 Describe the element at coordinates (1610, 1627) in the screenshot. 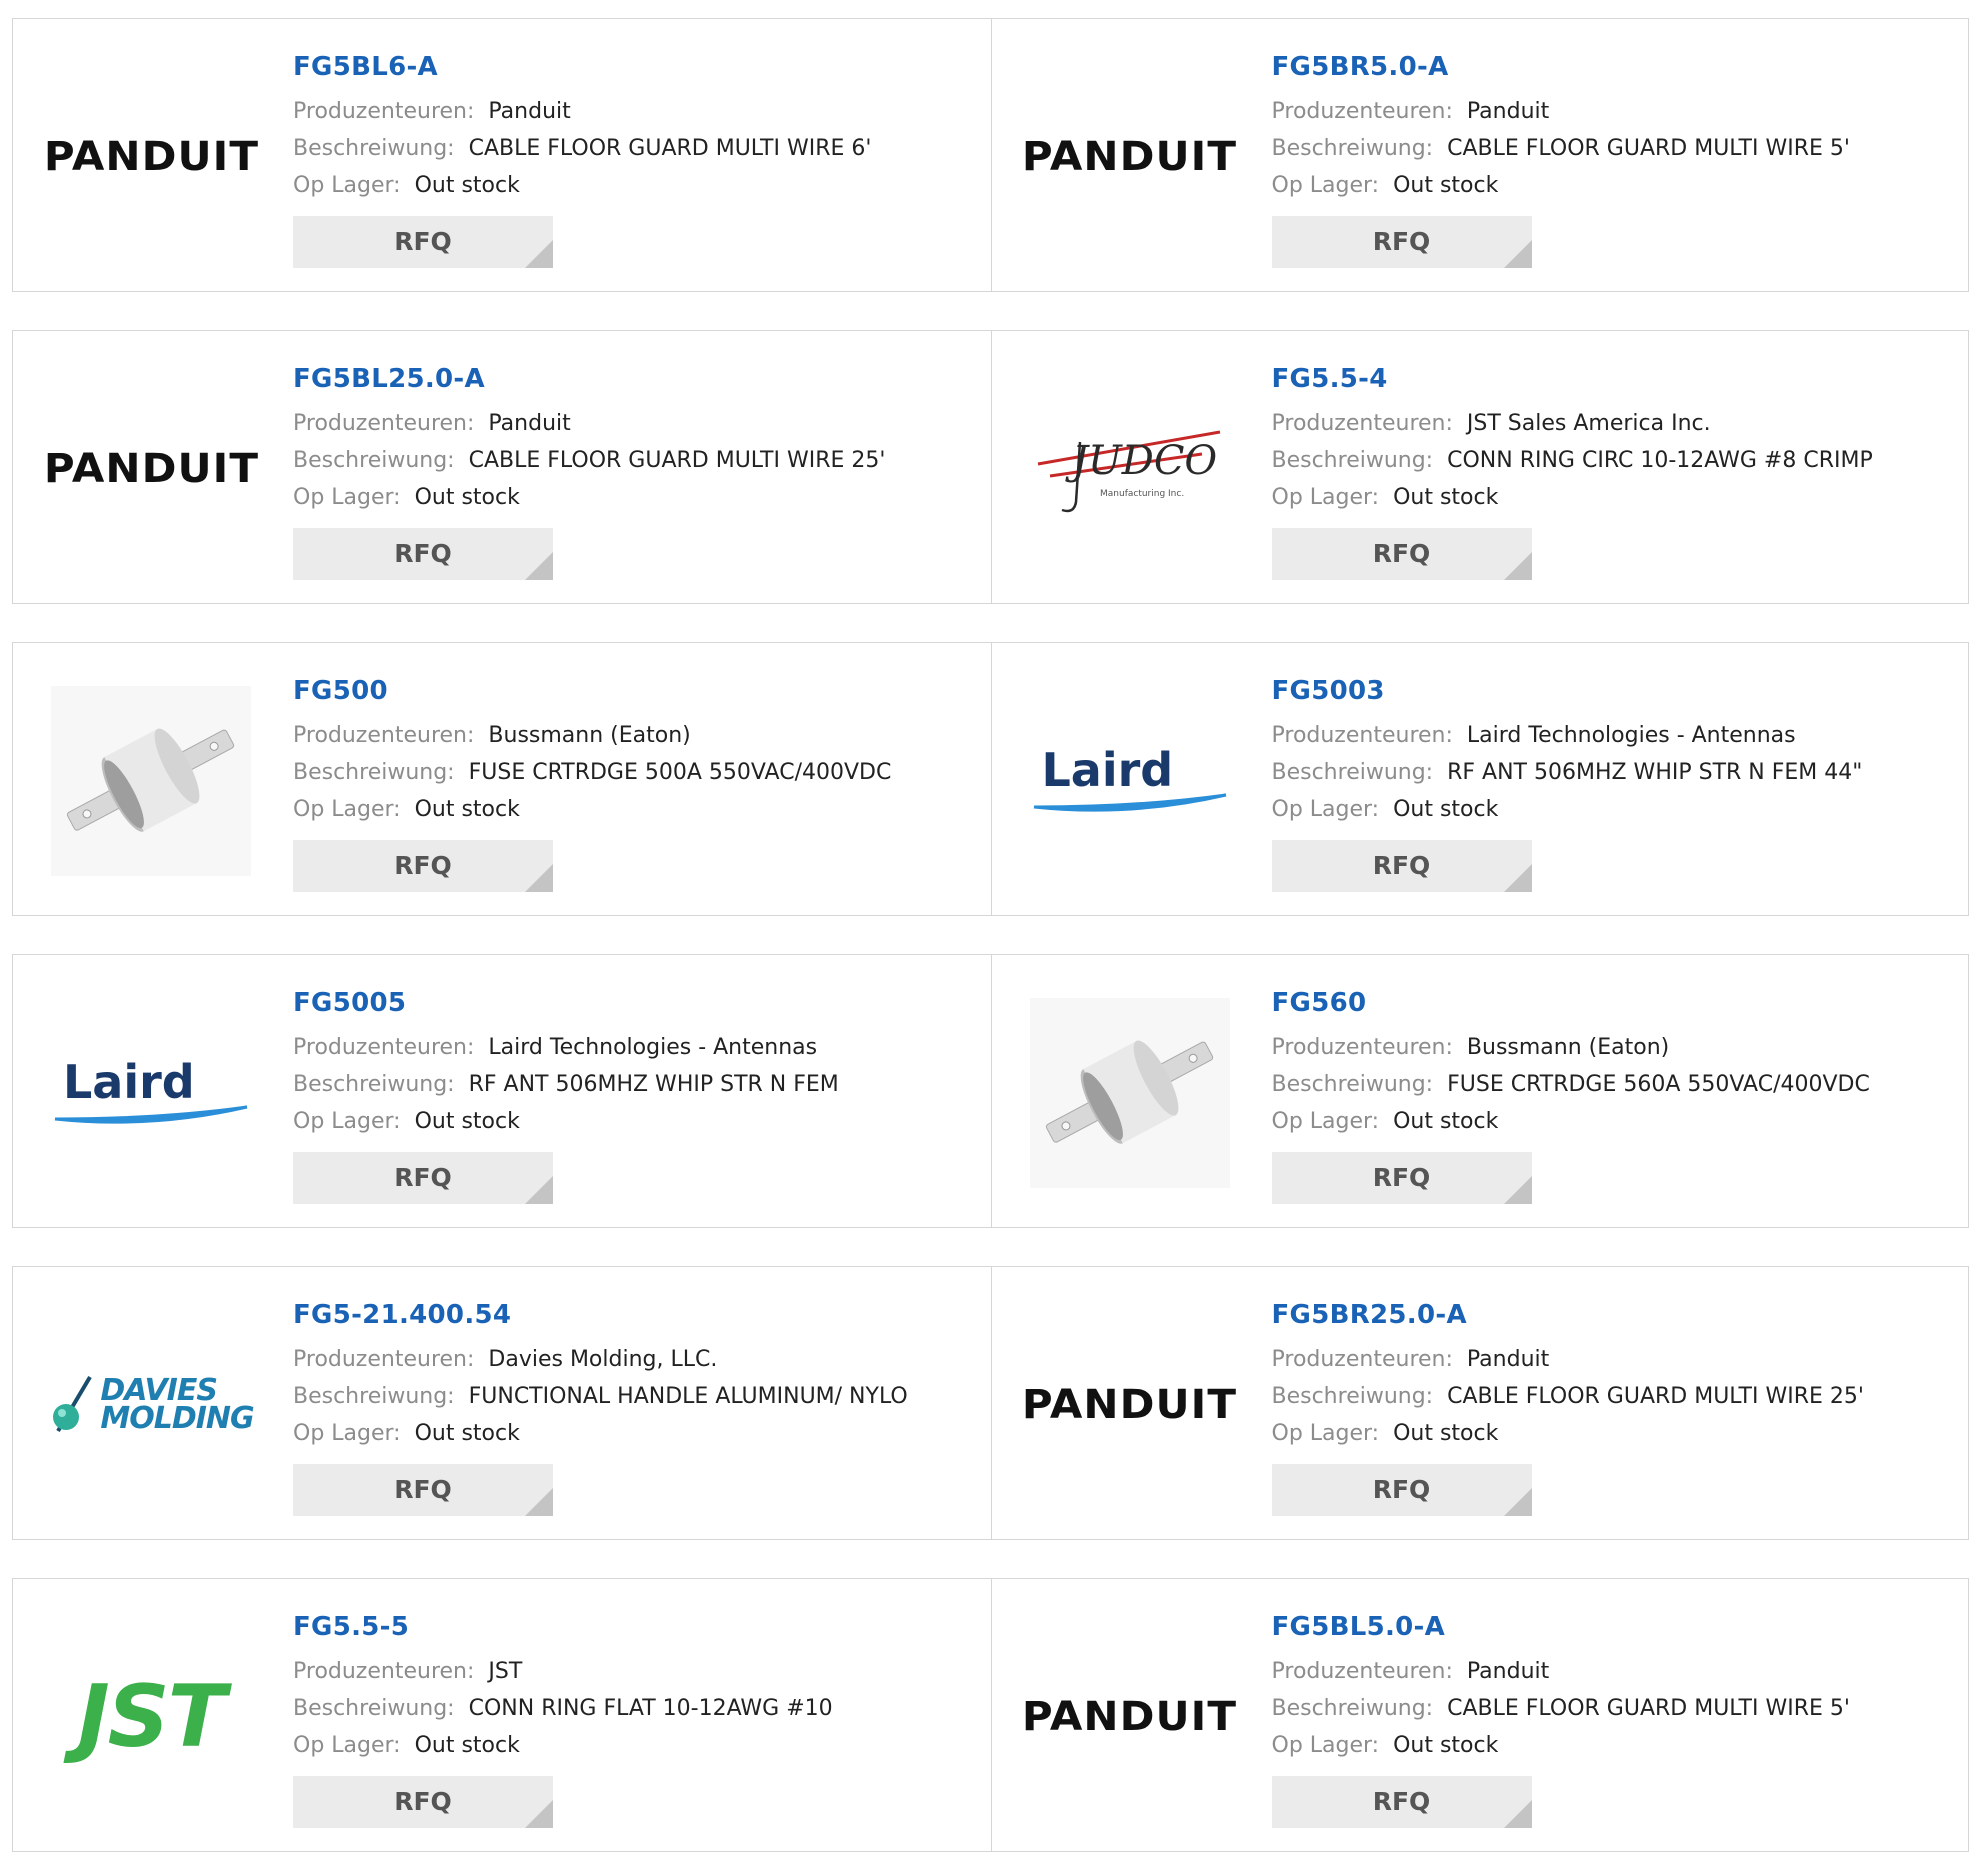

I see `part-number-link: FG5BL5.0-A` at that location.